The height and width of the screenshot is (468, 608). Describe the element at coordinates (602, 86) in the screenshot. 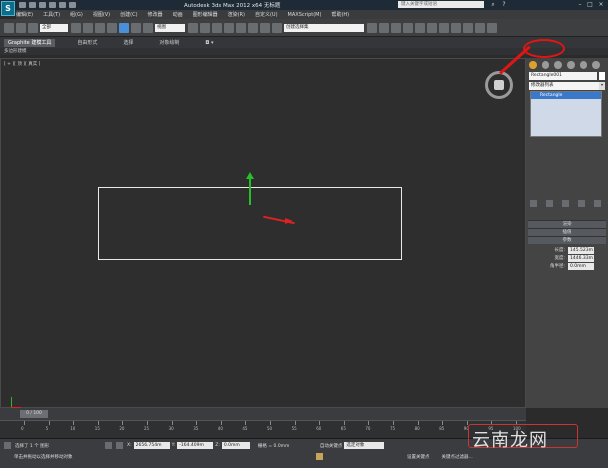

I see `modifier-list-arrow-icon: ▾` at that location.